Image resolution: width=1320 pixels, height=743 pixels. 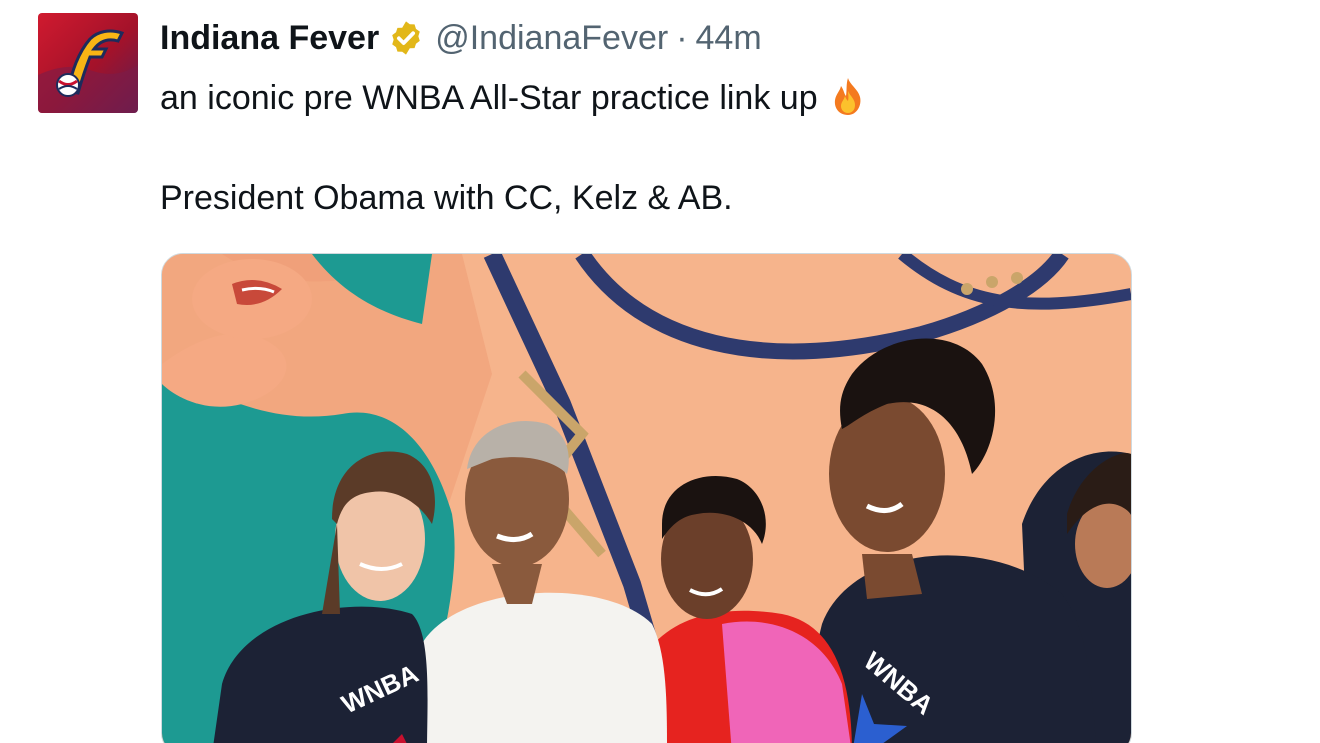 I want to click on tweet-timestamp: 44m, so click(x=729, y=38).